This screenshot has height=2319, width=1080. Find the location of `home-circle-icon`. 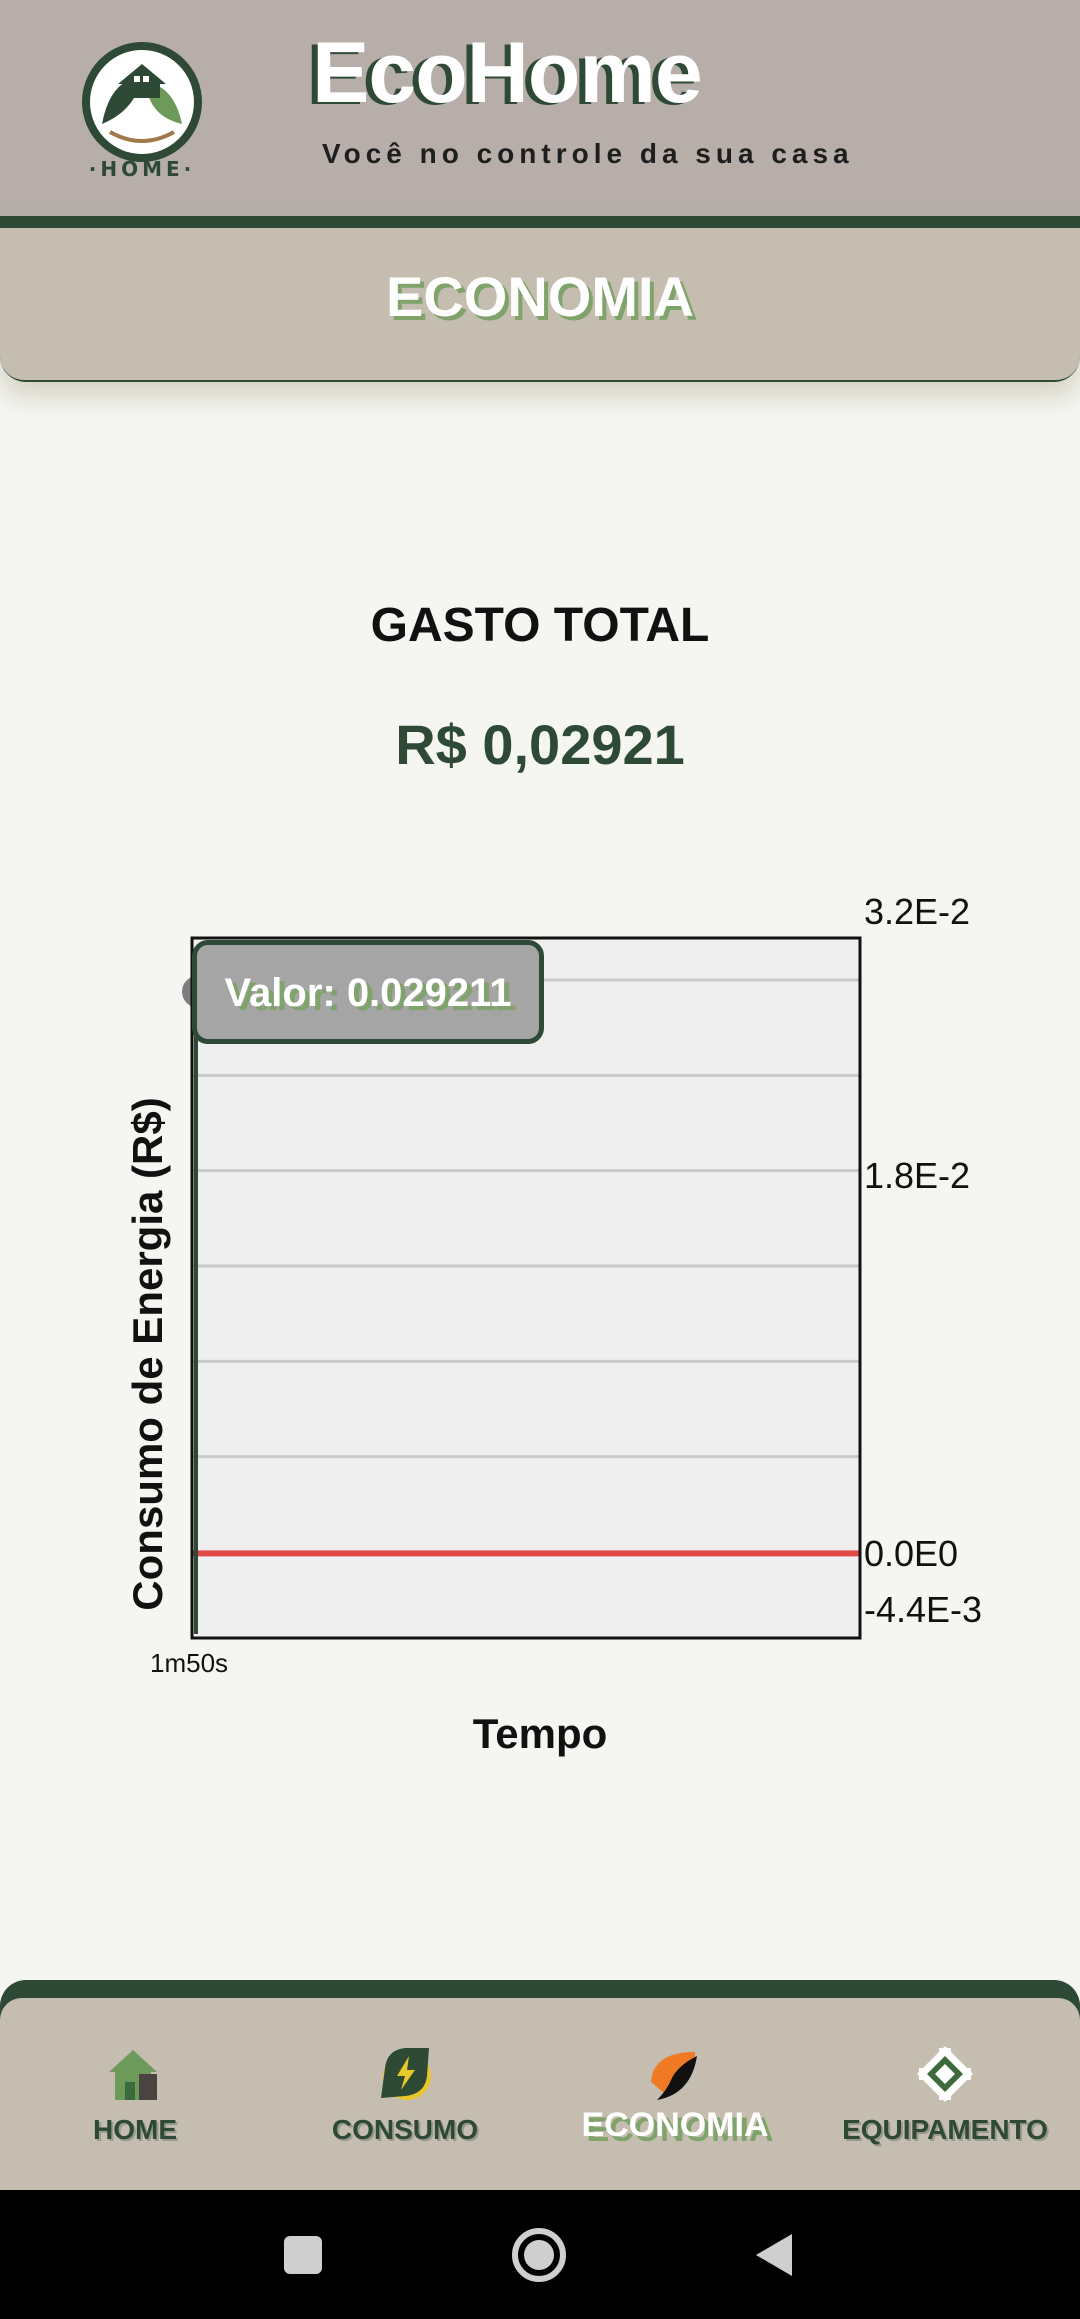

home-circle-icon is located at coordinates (539, 2255).